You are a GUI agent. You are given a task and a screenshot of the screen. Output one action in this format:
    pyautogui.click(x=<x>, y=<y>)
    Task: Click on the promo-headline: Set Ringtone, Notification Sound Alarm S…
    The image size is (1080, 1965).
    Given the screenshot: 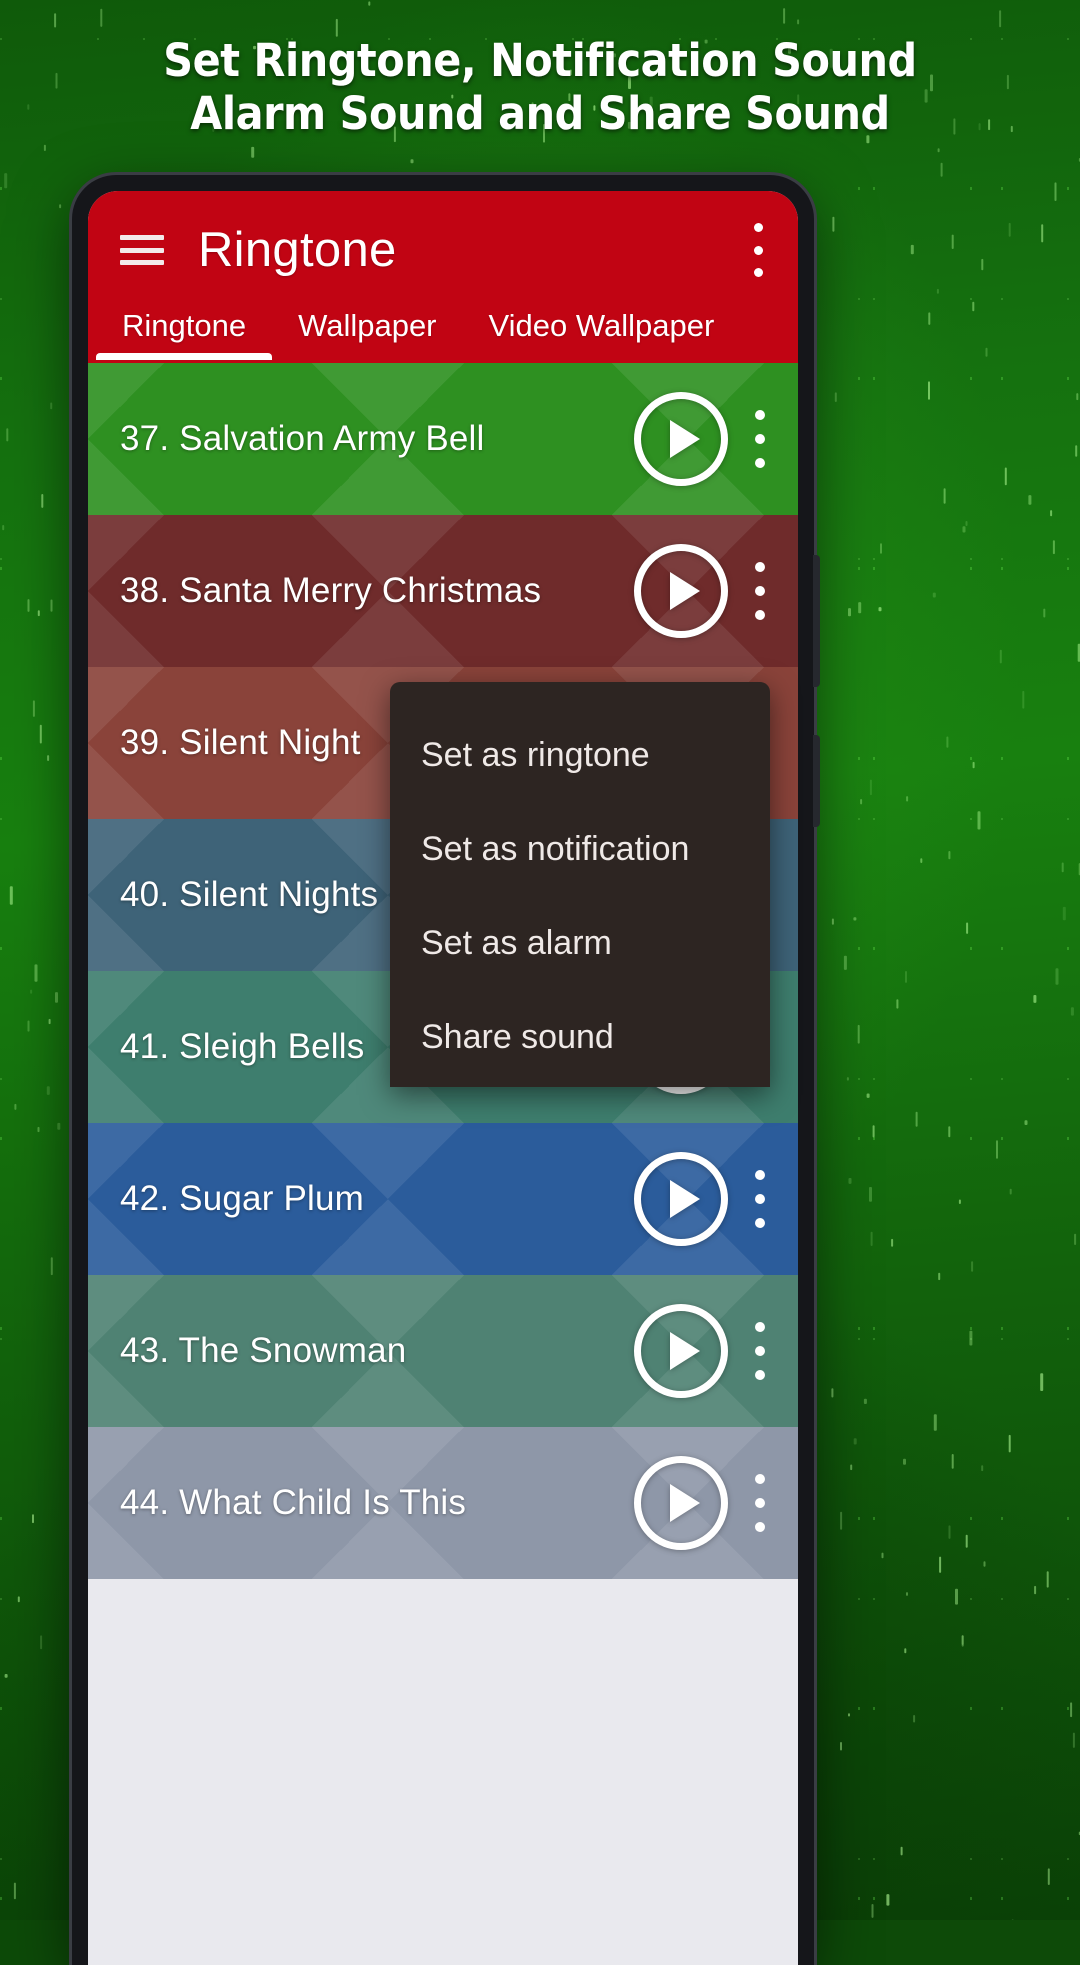 What is the action you would take?
    pyautogui.click(x=540, y=87)
    